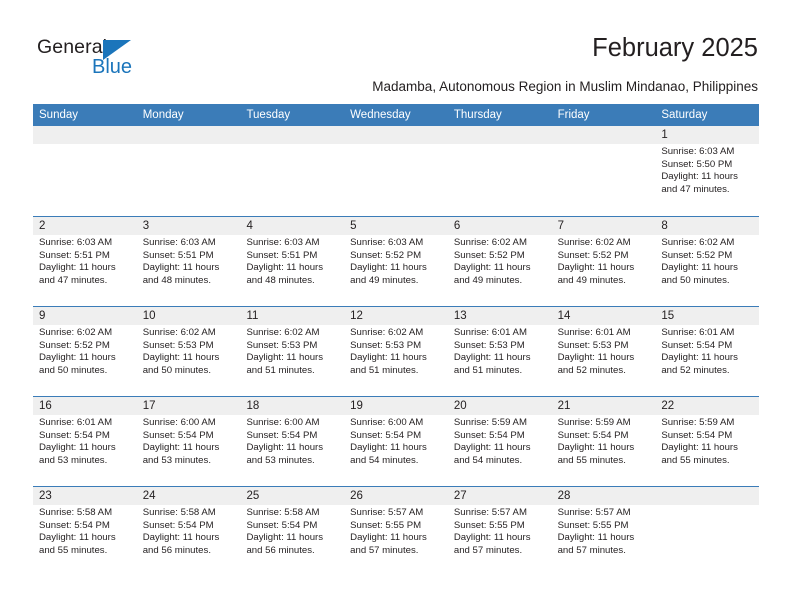 This screenshot has width=792, height=612. Describe the element at coordinates (477, 115) in the screenshot. I see `weekday-thursday: Thursday` at that location.